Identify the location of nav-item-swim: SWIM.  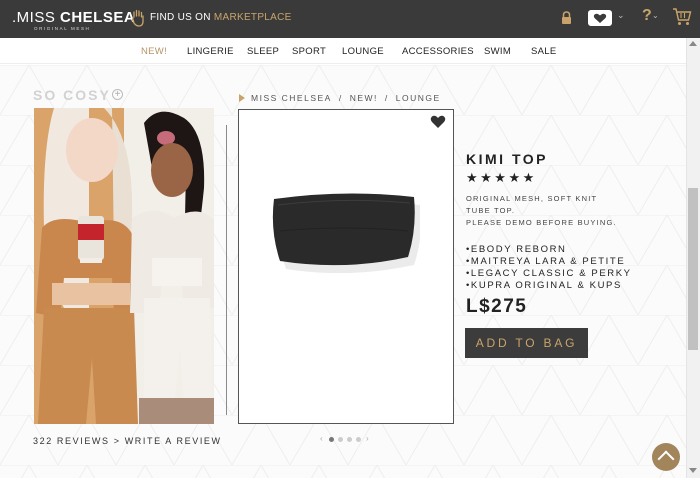
(497, 51).